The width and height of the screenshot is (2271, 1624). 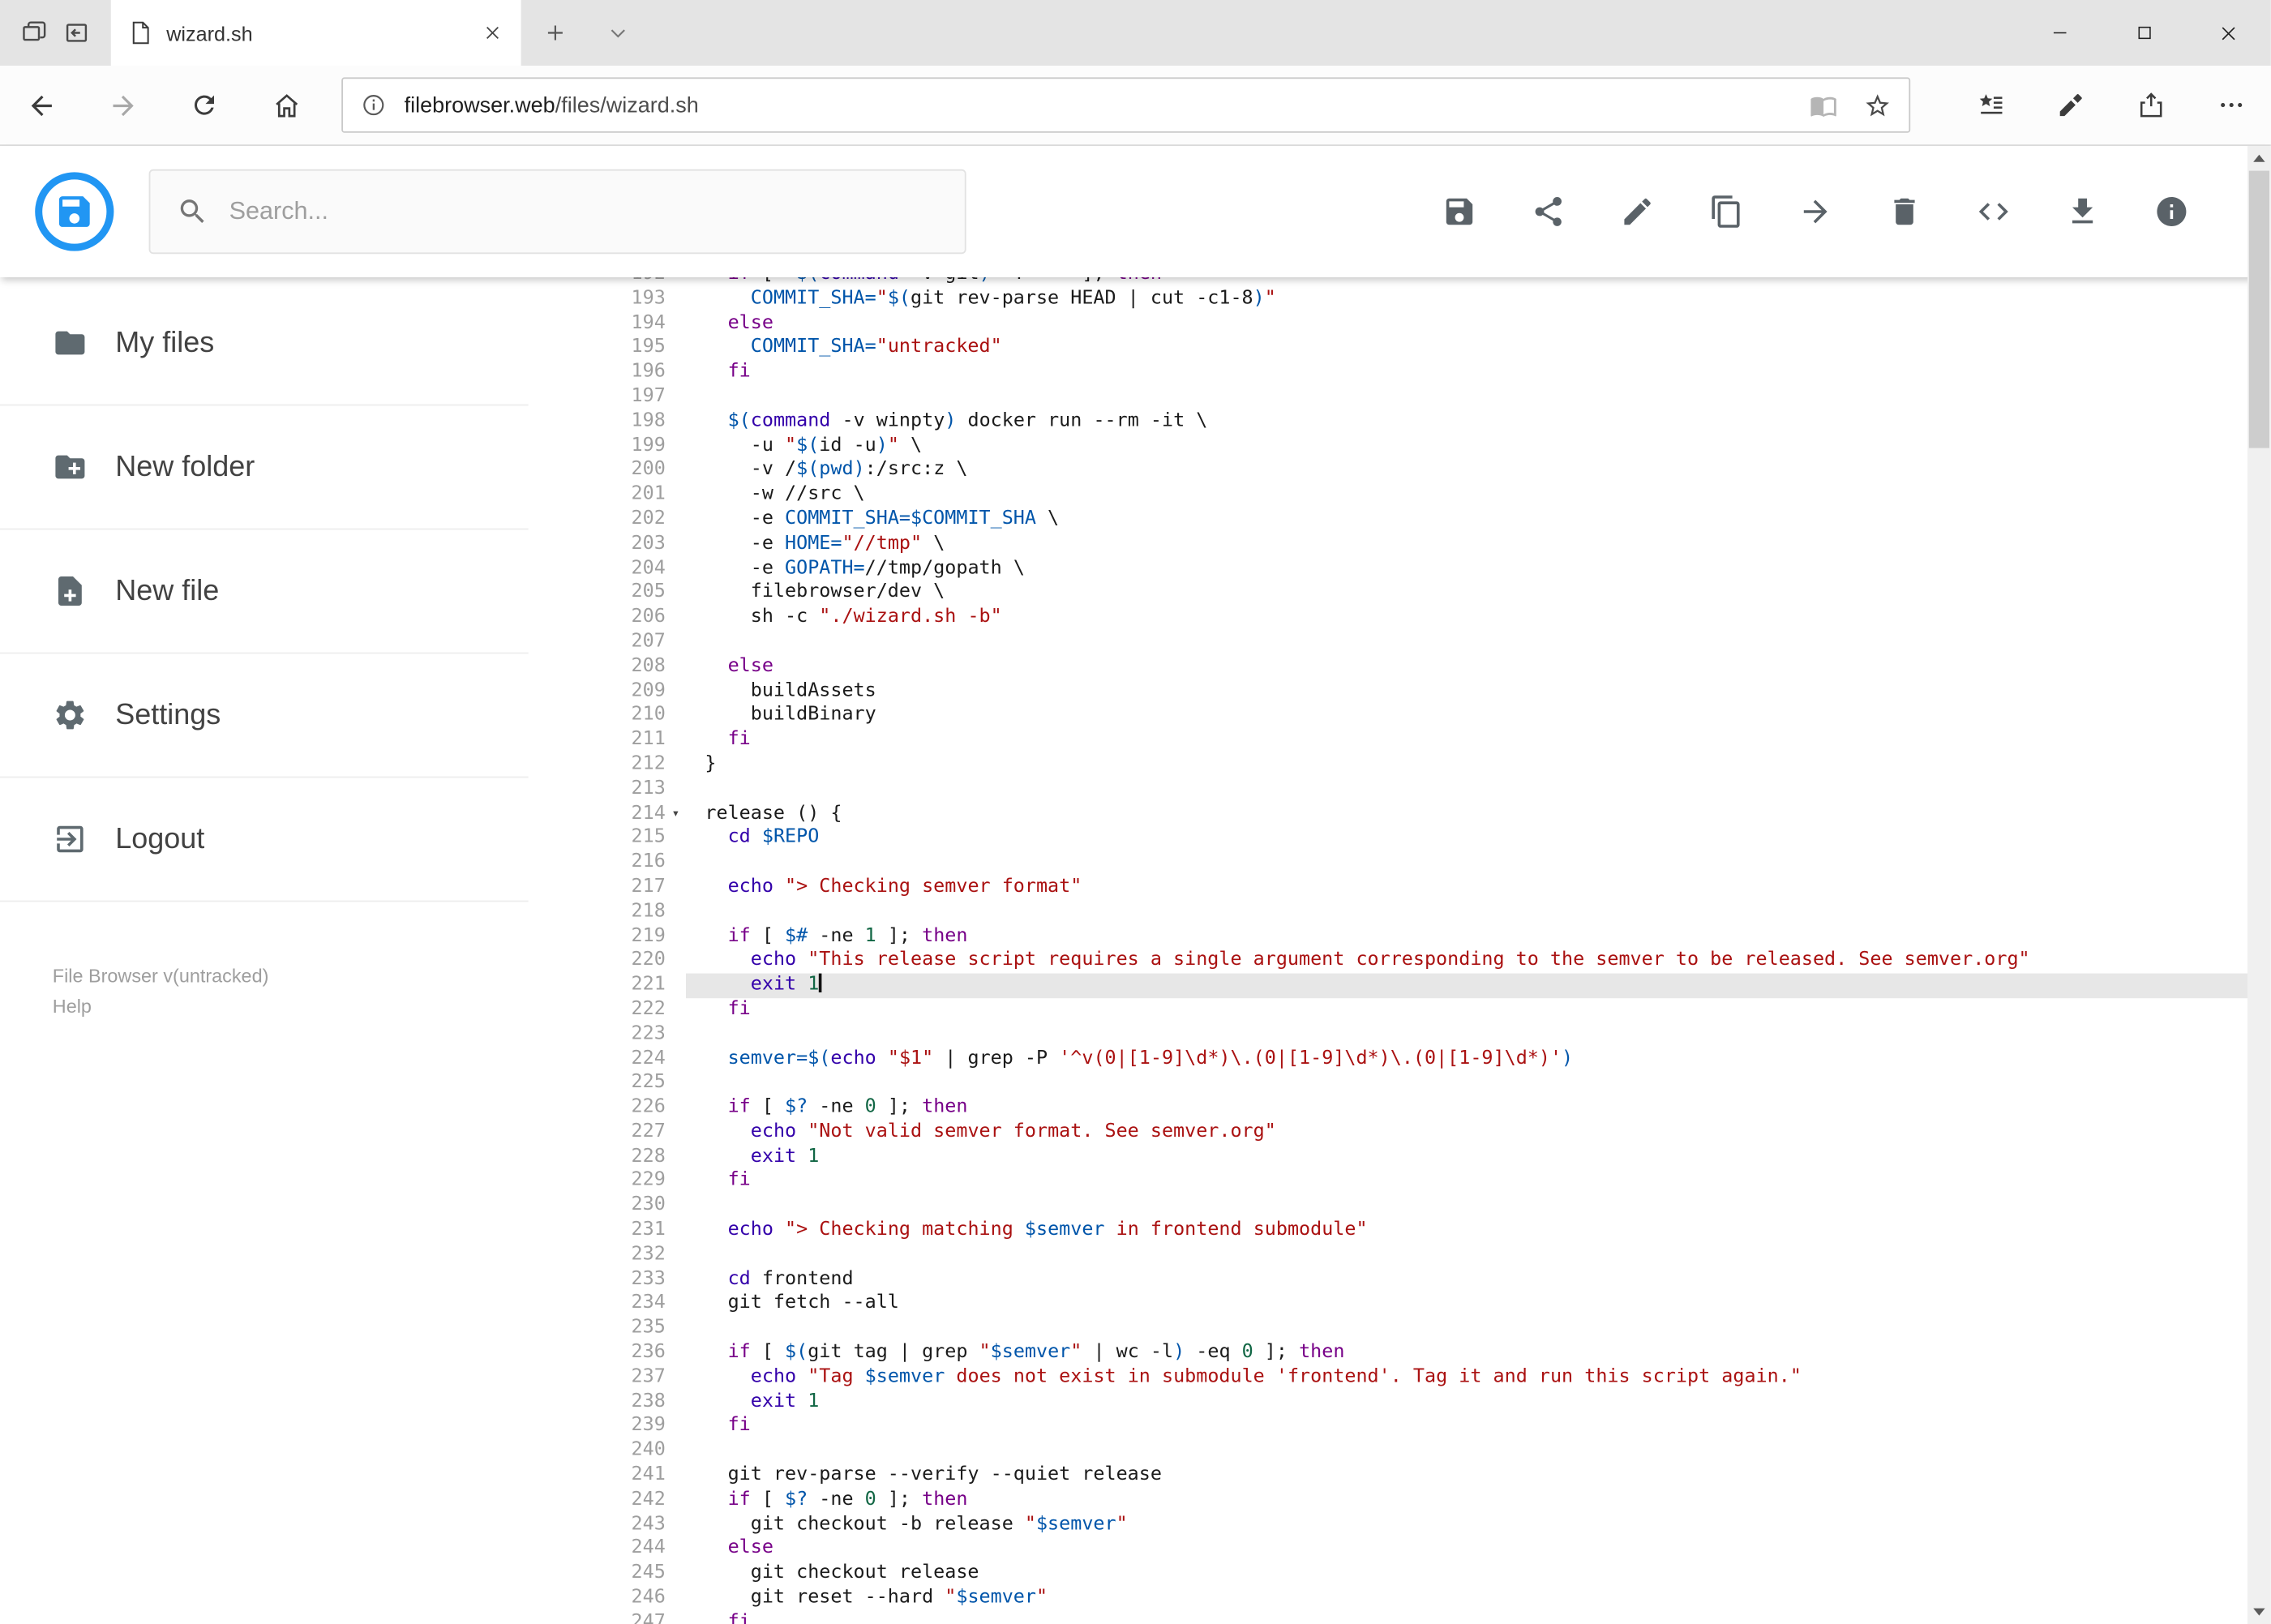 I want to click on code-line: -e HOME="//tmp" \, so click(x=1467, y=545).